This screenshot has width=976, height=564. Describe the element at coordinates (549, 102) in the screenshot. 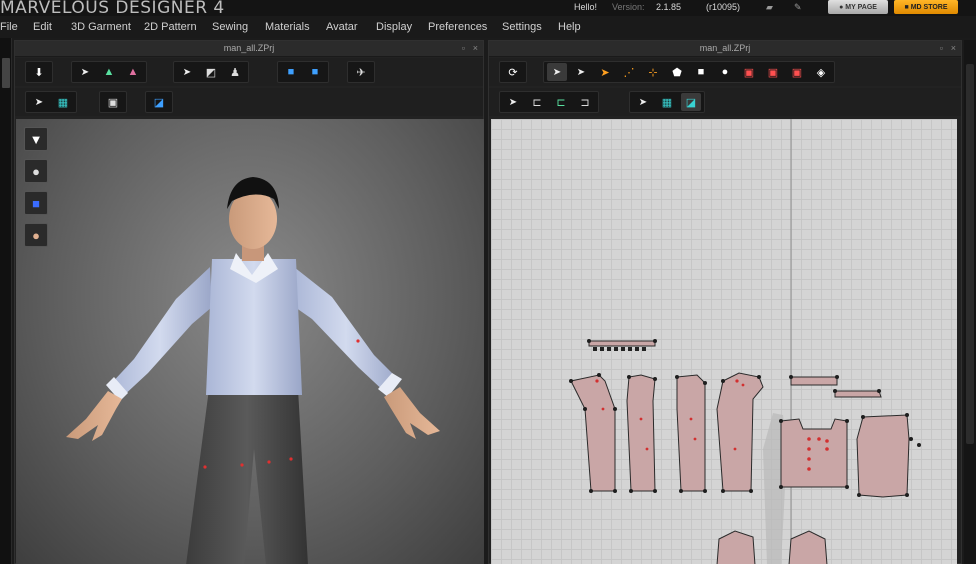

I see `tool-group-sewing: ➤ ⊏ ⊏ ⊐` at that location.